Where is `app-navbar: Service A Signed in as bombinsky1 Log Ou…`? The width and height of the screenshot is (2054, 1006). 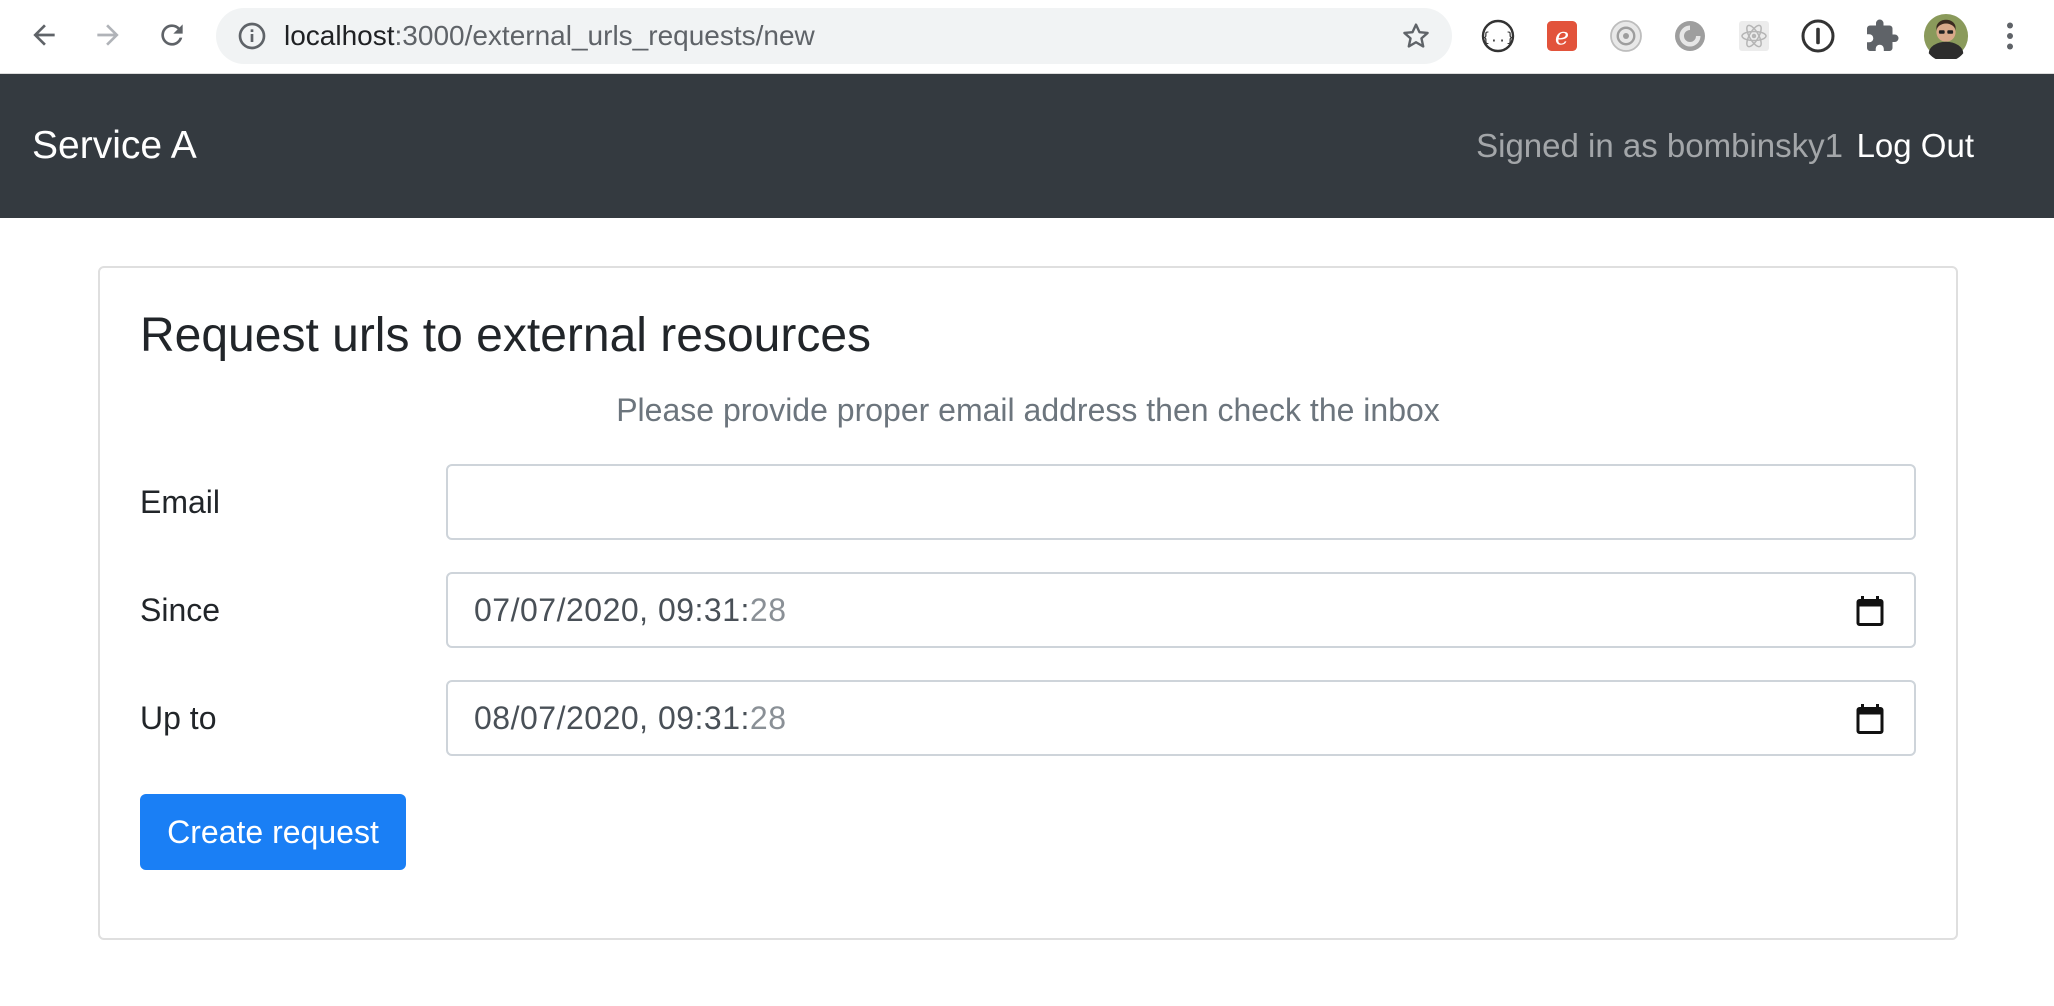 app-navbar: Service A Signed in as bombinsky1 Log Ou… is located at coordinates (1027, 146).